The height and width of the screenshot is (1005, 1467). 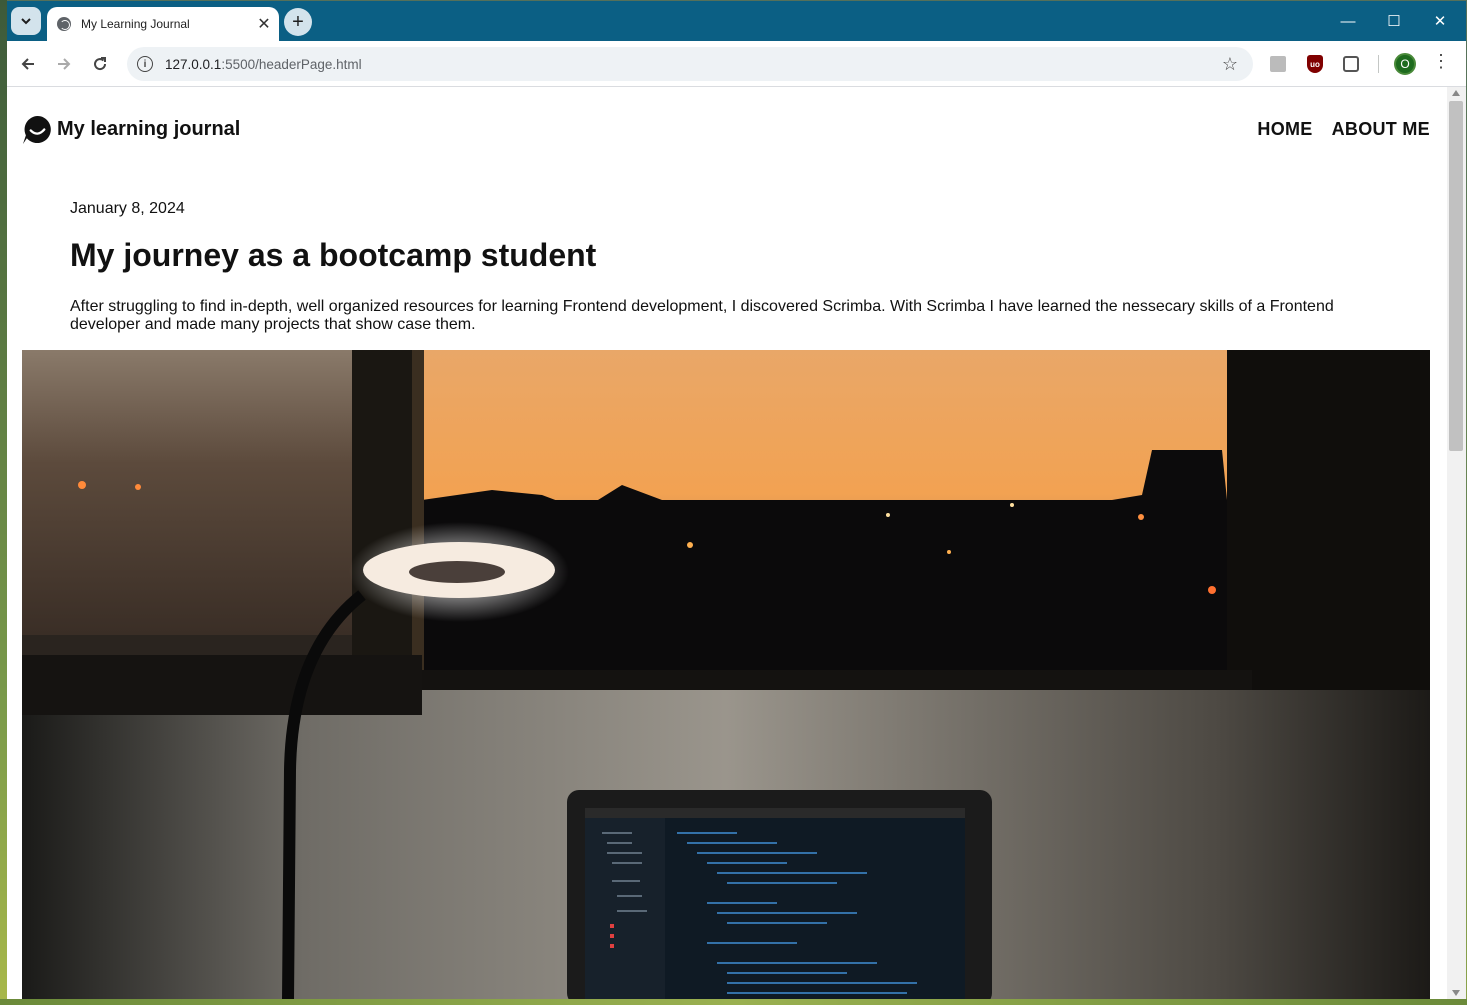 I want to click on scroll-down-arrow, so click(x=1456, y=993).